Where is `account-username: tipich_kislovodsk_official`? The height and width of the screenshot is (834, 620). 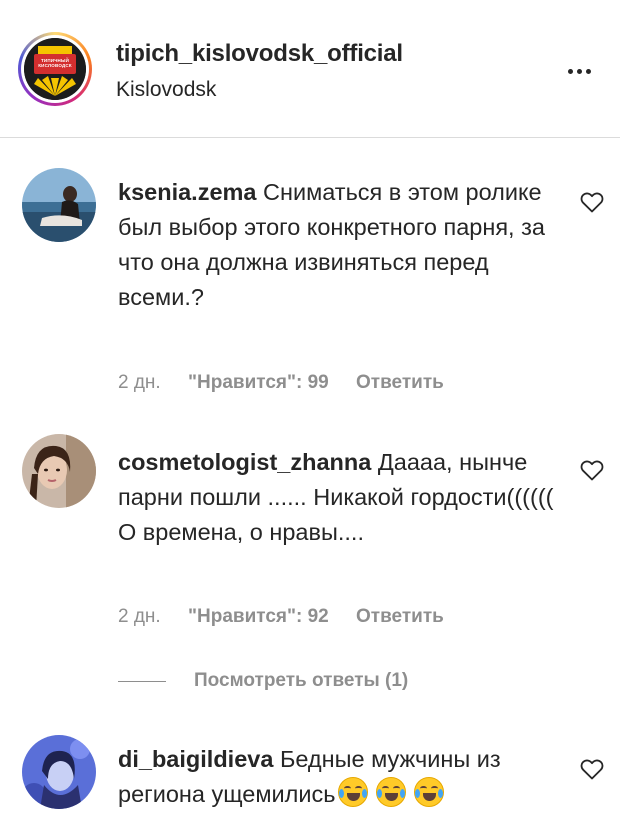 account-username: tipich_kislovodsk_official is located at coordinates (259, 54).